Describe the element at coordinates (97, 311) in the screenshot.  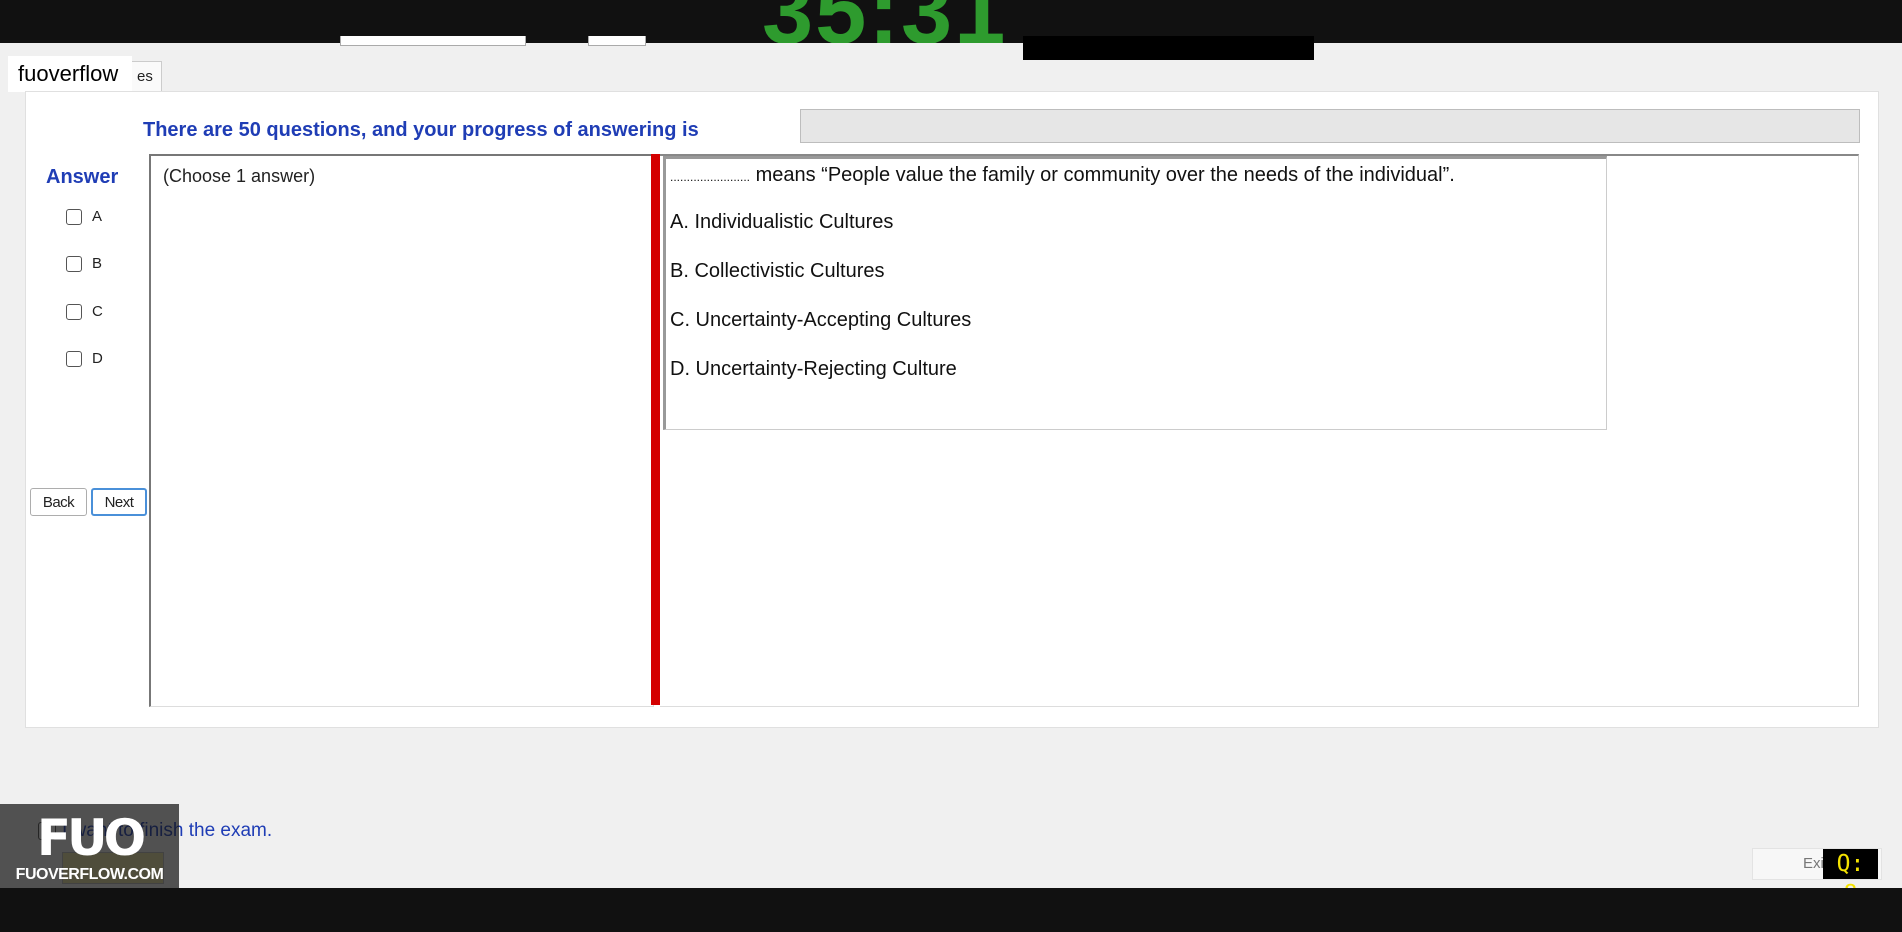
I see `answer-option-label: C` at that location.